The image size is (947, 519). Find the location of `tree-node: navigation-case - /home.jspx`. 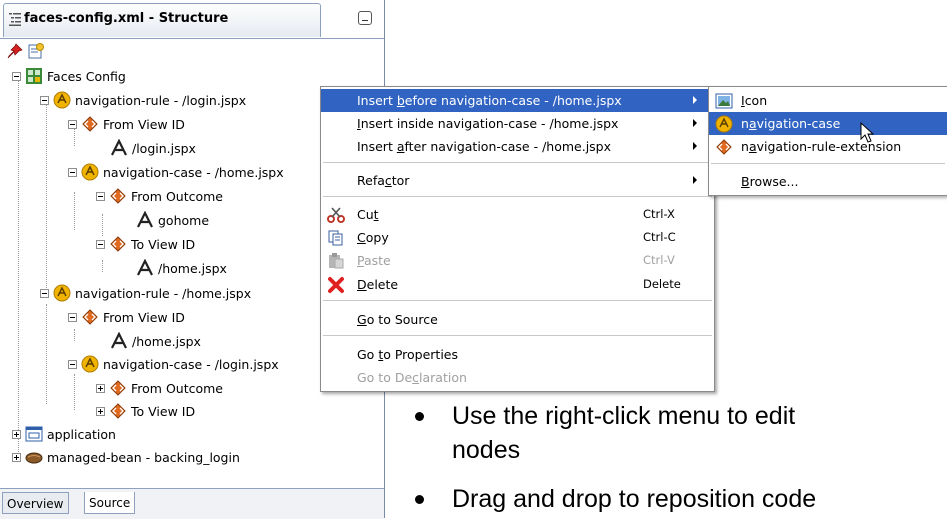

tree-node: navigation-case - /home.jspx is located at coordinates (176, 172).